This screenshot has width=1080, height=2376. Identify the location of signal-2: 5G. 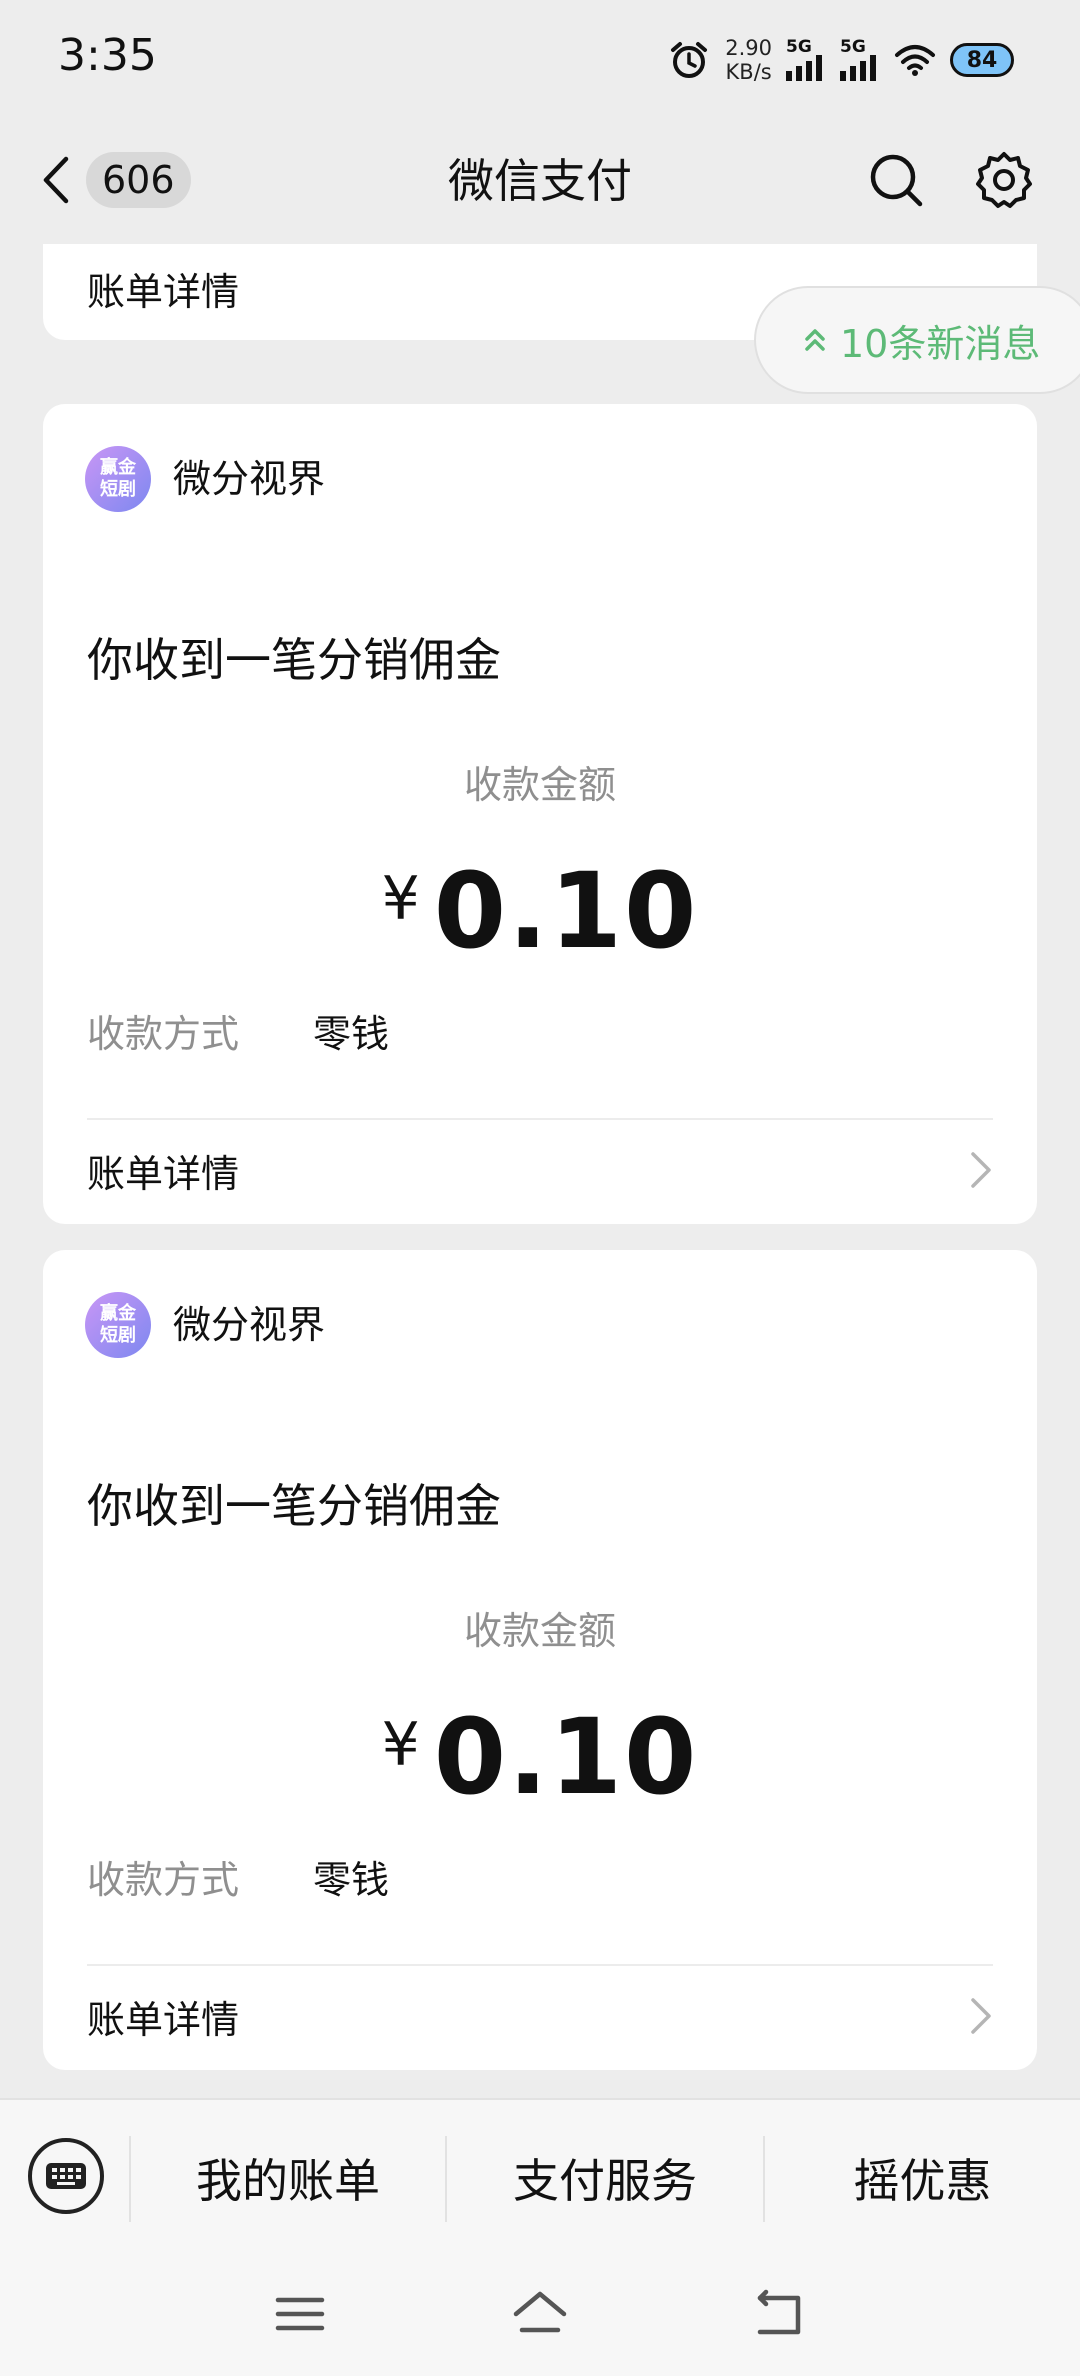
(860, 60).